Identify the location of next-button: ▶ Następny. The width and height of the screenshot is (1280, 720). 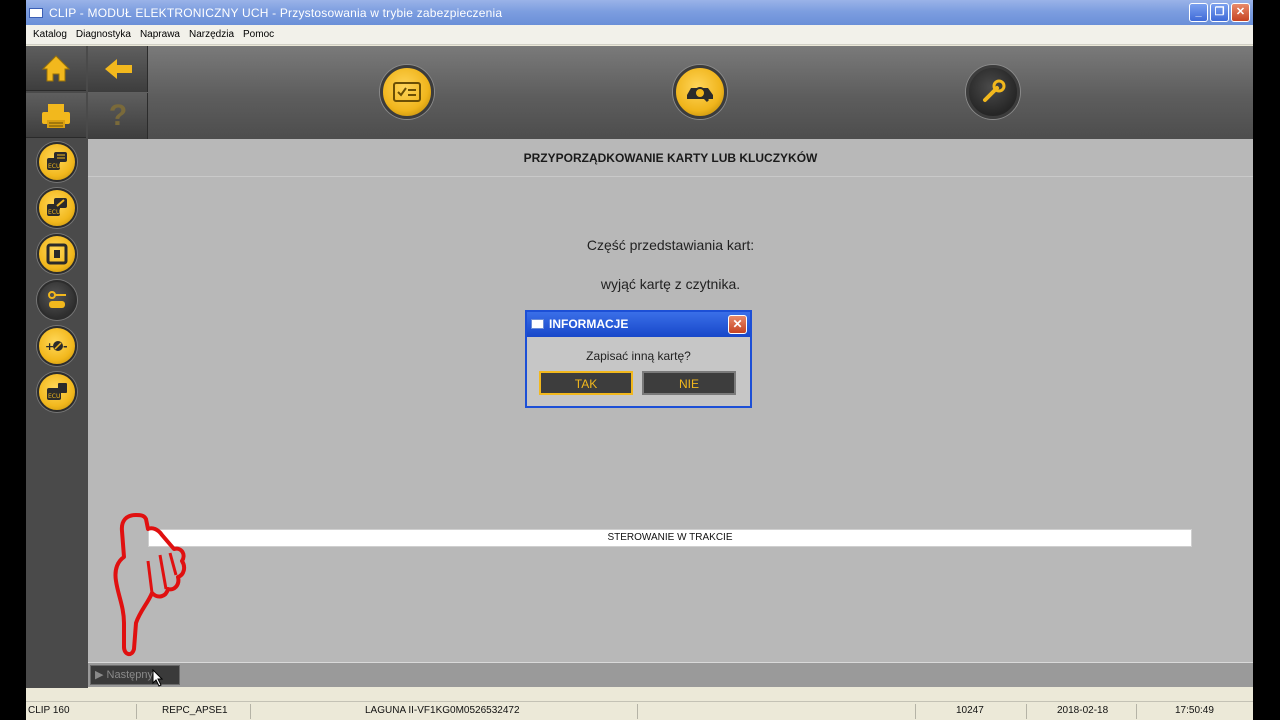
(135, 675).